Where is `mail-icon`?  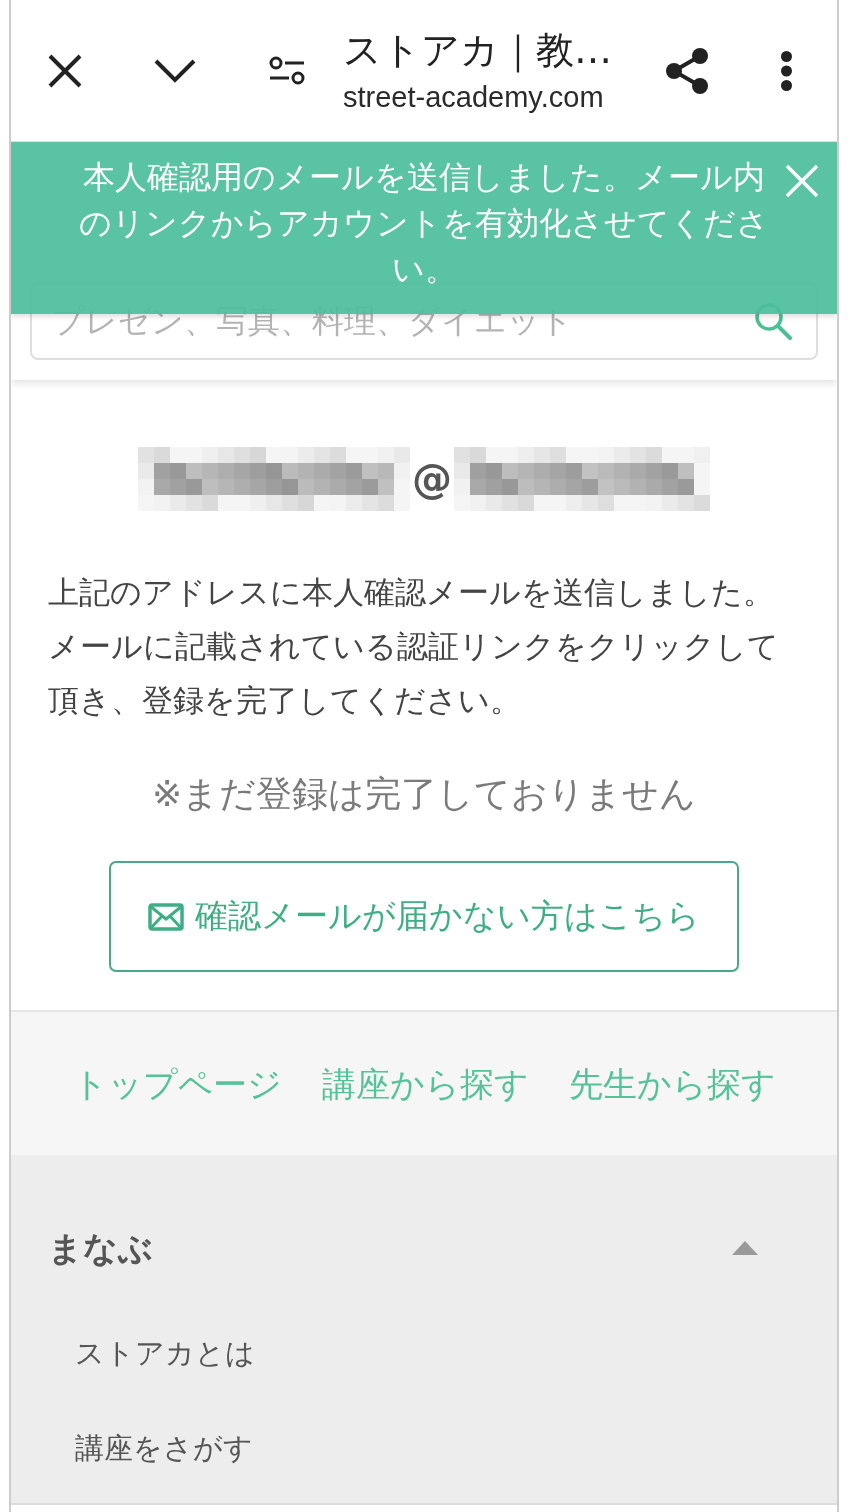 mail-icon is located at coordinates (166, 916).